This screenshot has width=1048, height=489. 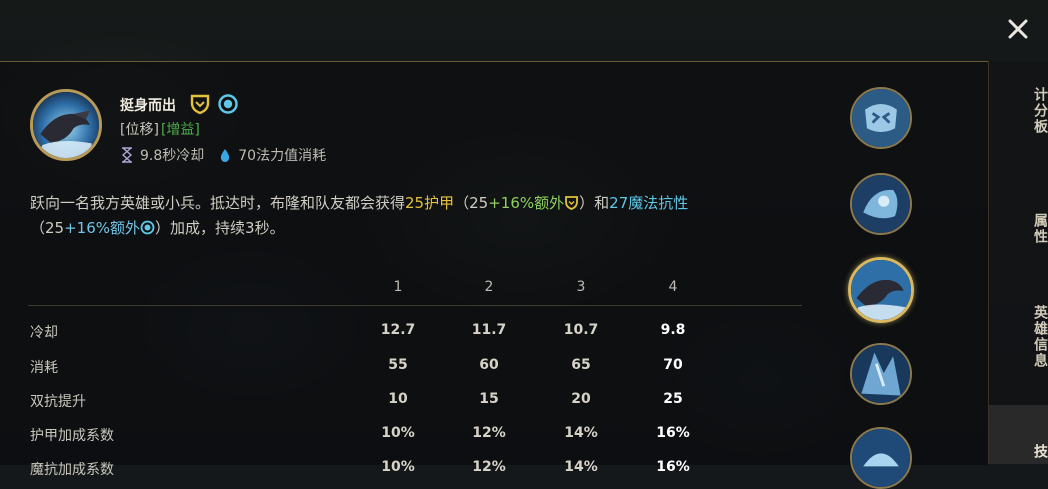 I want to click on table-cell: 9.8, so click(x=673, y=330).